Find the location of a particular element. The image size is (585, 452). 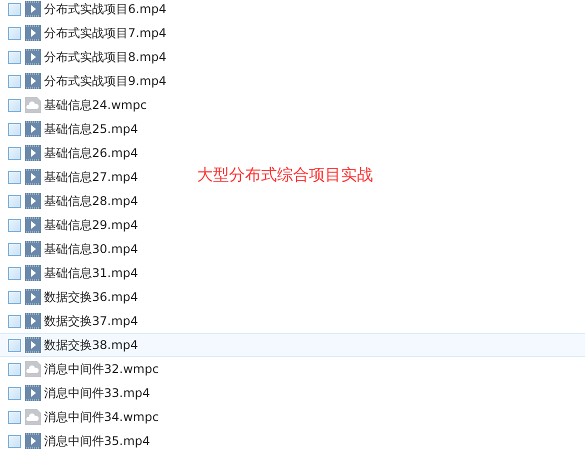

file-name: 基础信息25.mp4 is located at coordinates (91, 129).